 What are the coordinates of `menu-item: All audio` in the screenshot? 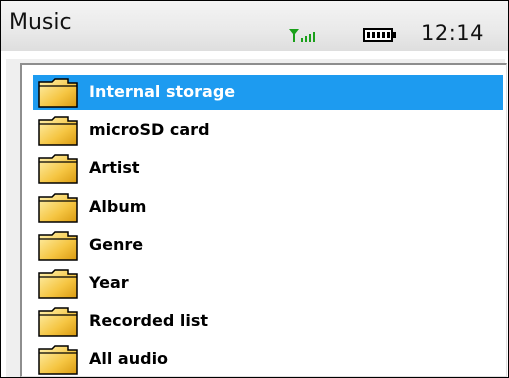 It's located at (268, 359).